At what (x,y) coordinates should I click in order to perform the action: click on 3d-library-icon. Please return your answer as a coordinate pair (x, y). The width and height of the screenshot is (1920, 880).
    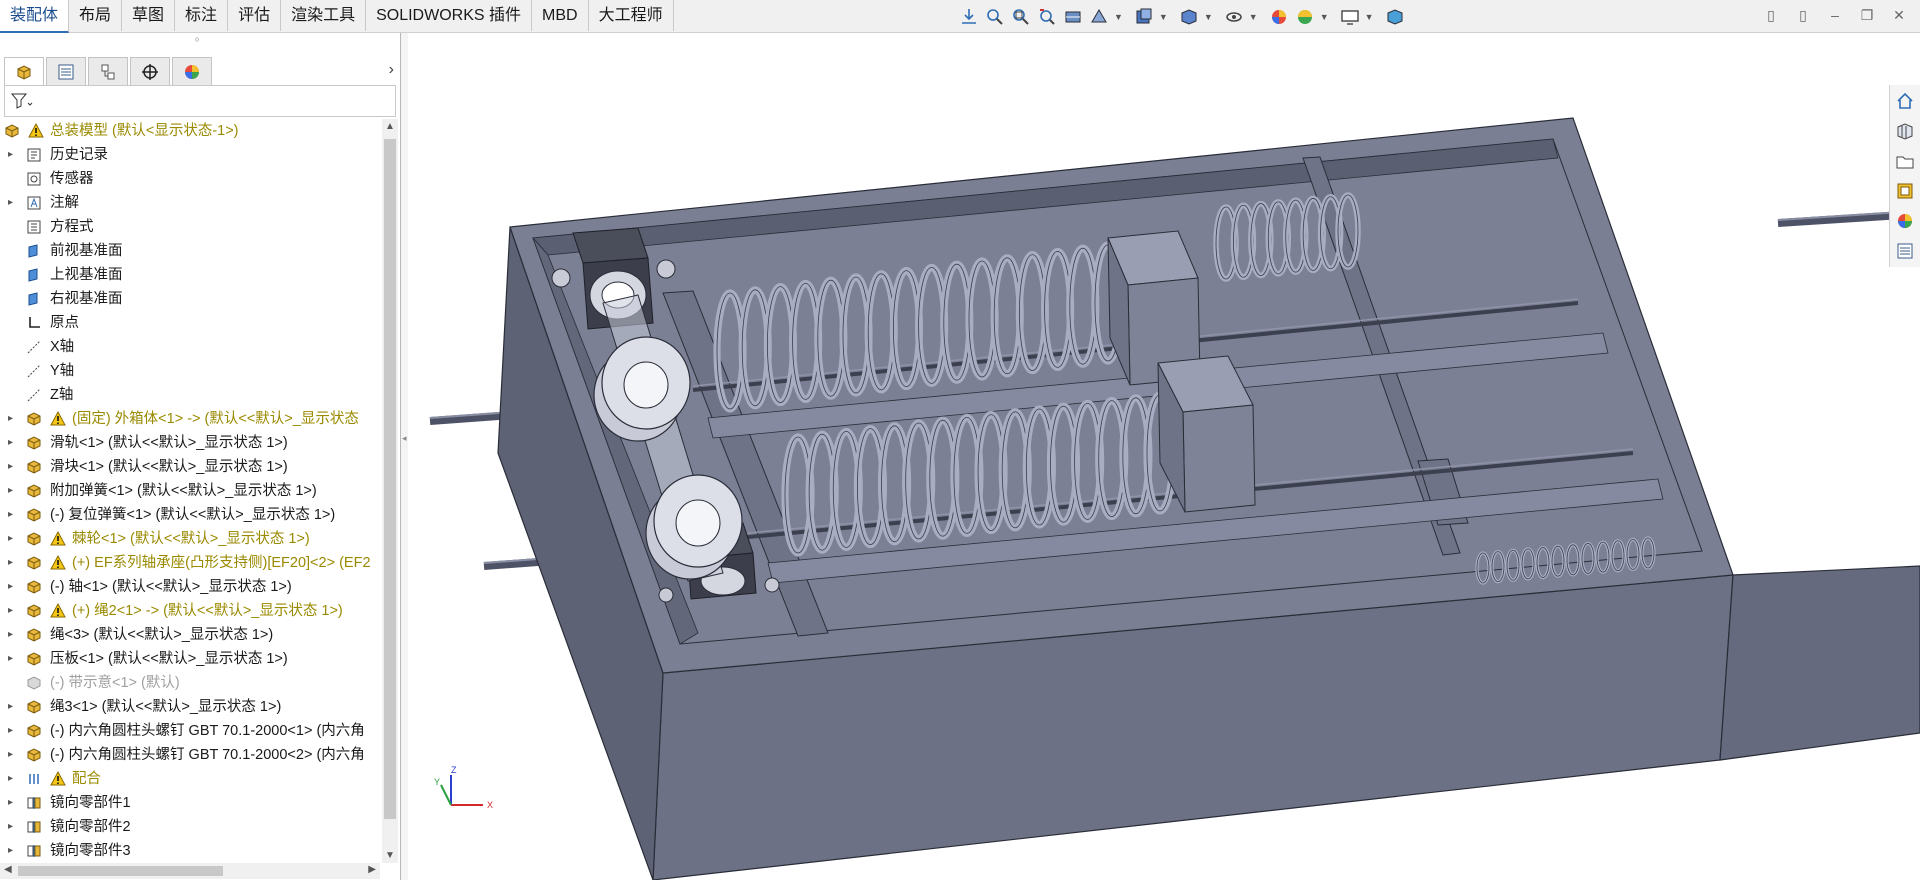
    Looking at the image, I should click on (1905, 131).